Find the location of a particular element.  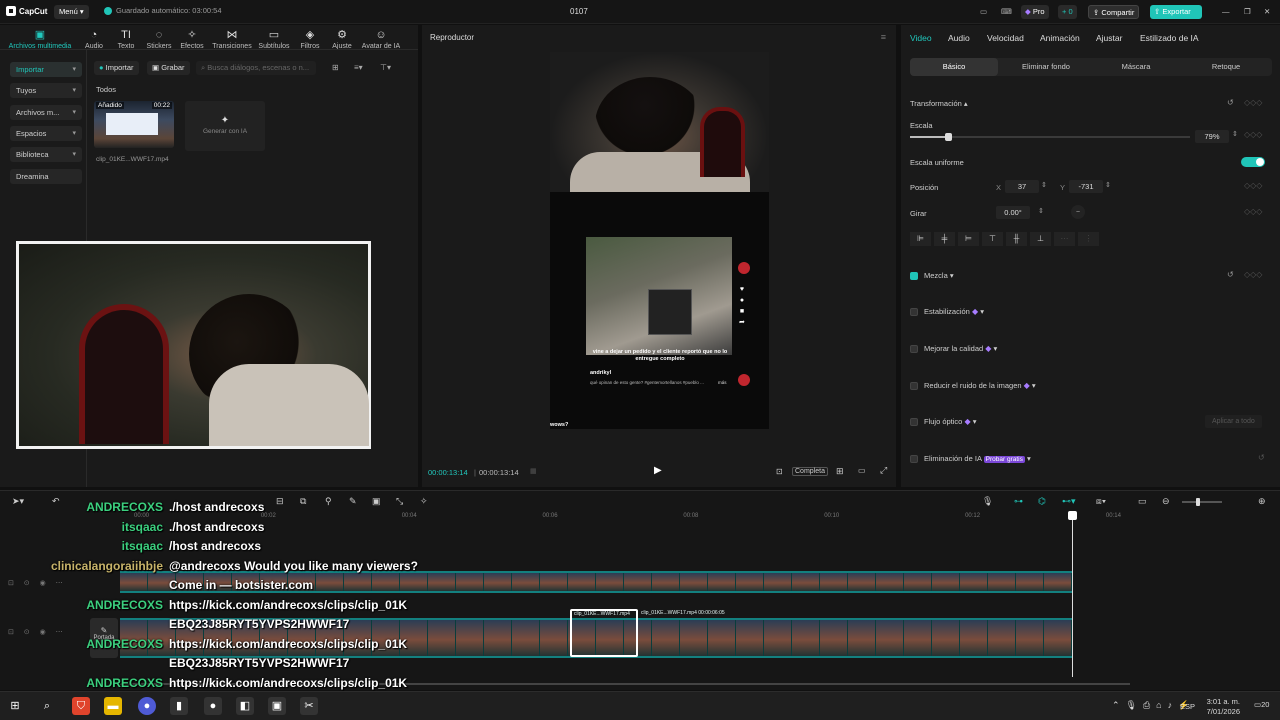

zoom-out-icon: ⊖ is located at coordinates (1166, 501).